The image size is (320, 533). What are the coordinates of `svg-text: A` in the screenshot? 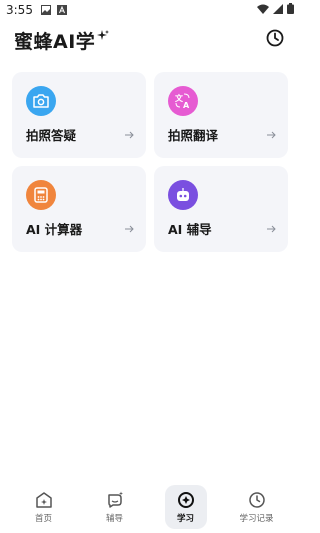 It's located at (186, 105).